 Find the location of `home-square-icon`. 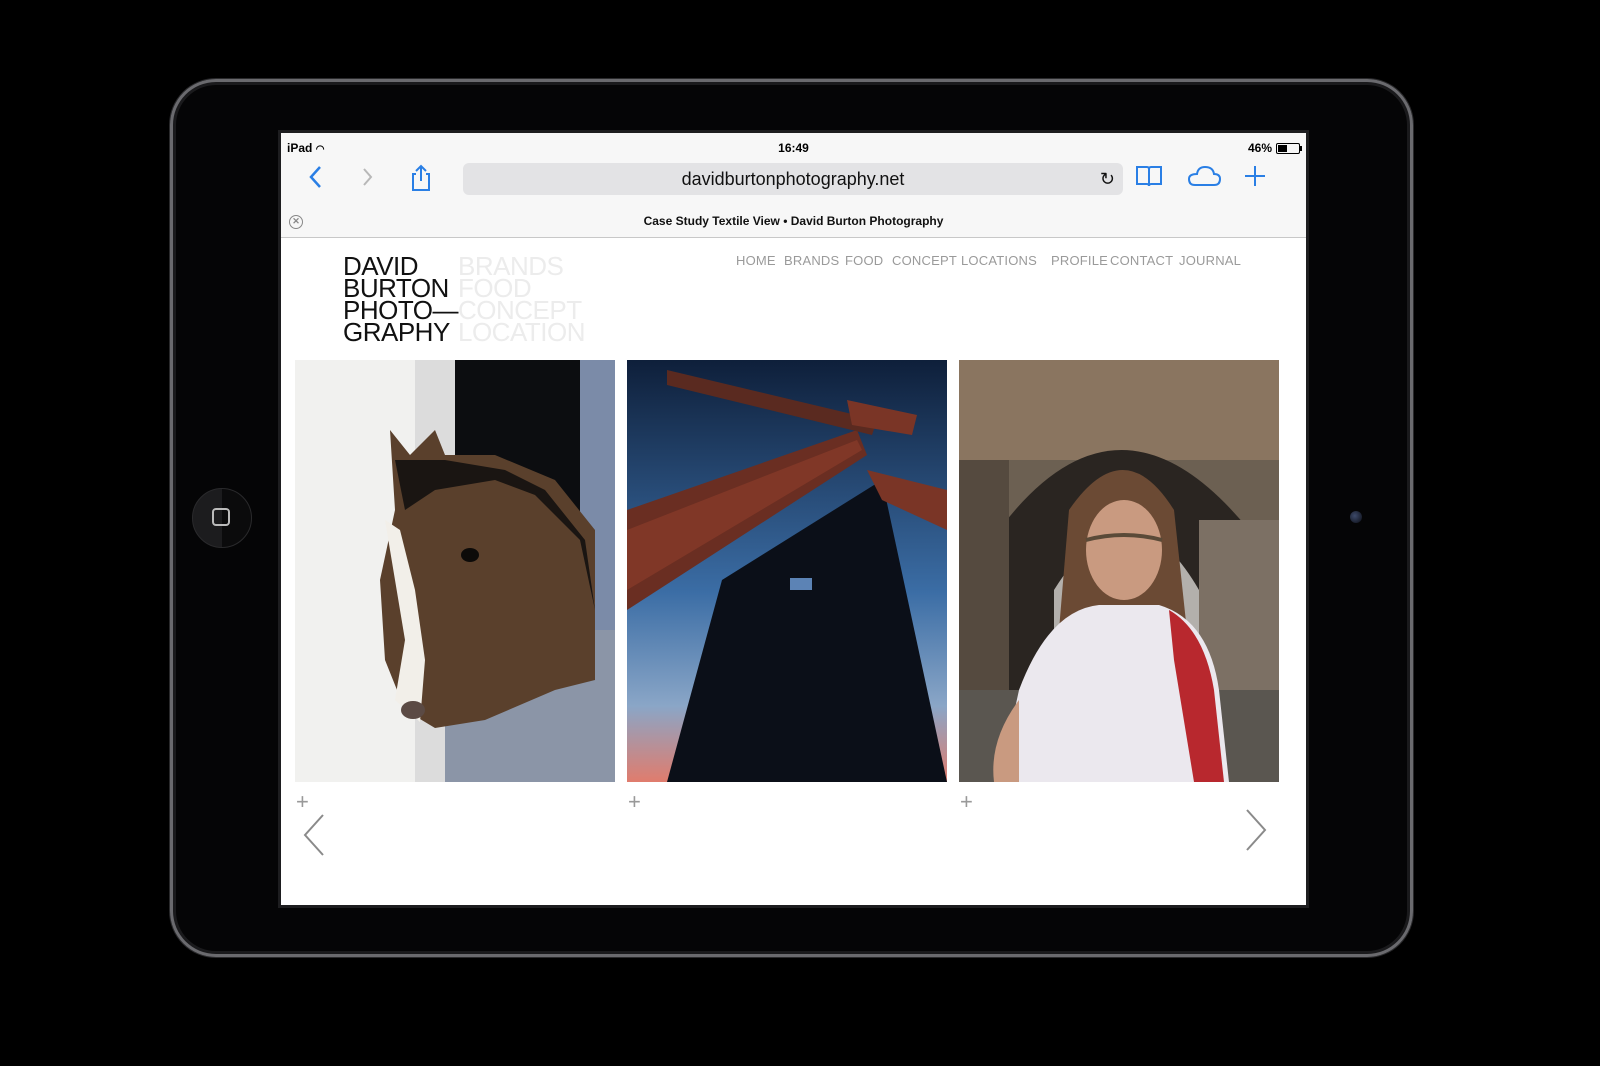

home-square-icon is located at coordinates (221, 517).